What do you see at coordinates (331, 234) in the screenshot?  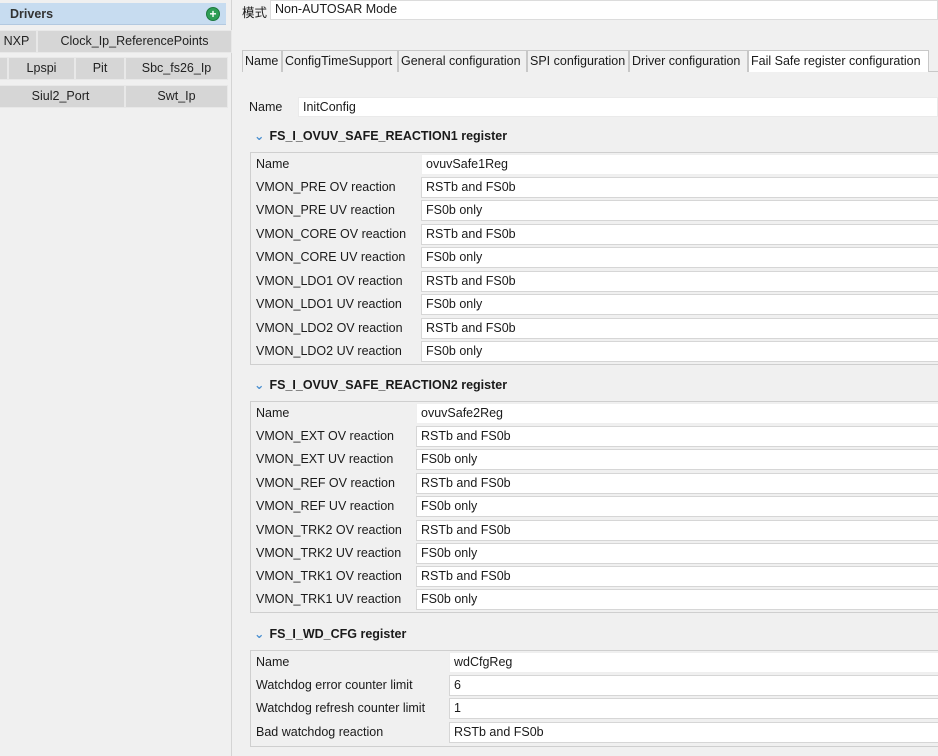 I see `register-row-label: VMON_CORE OV reaction` at bounding box center [331, 234].